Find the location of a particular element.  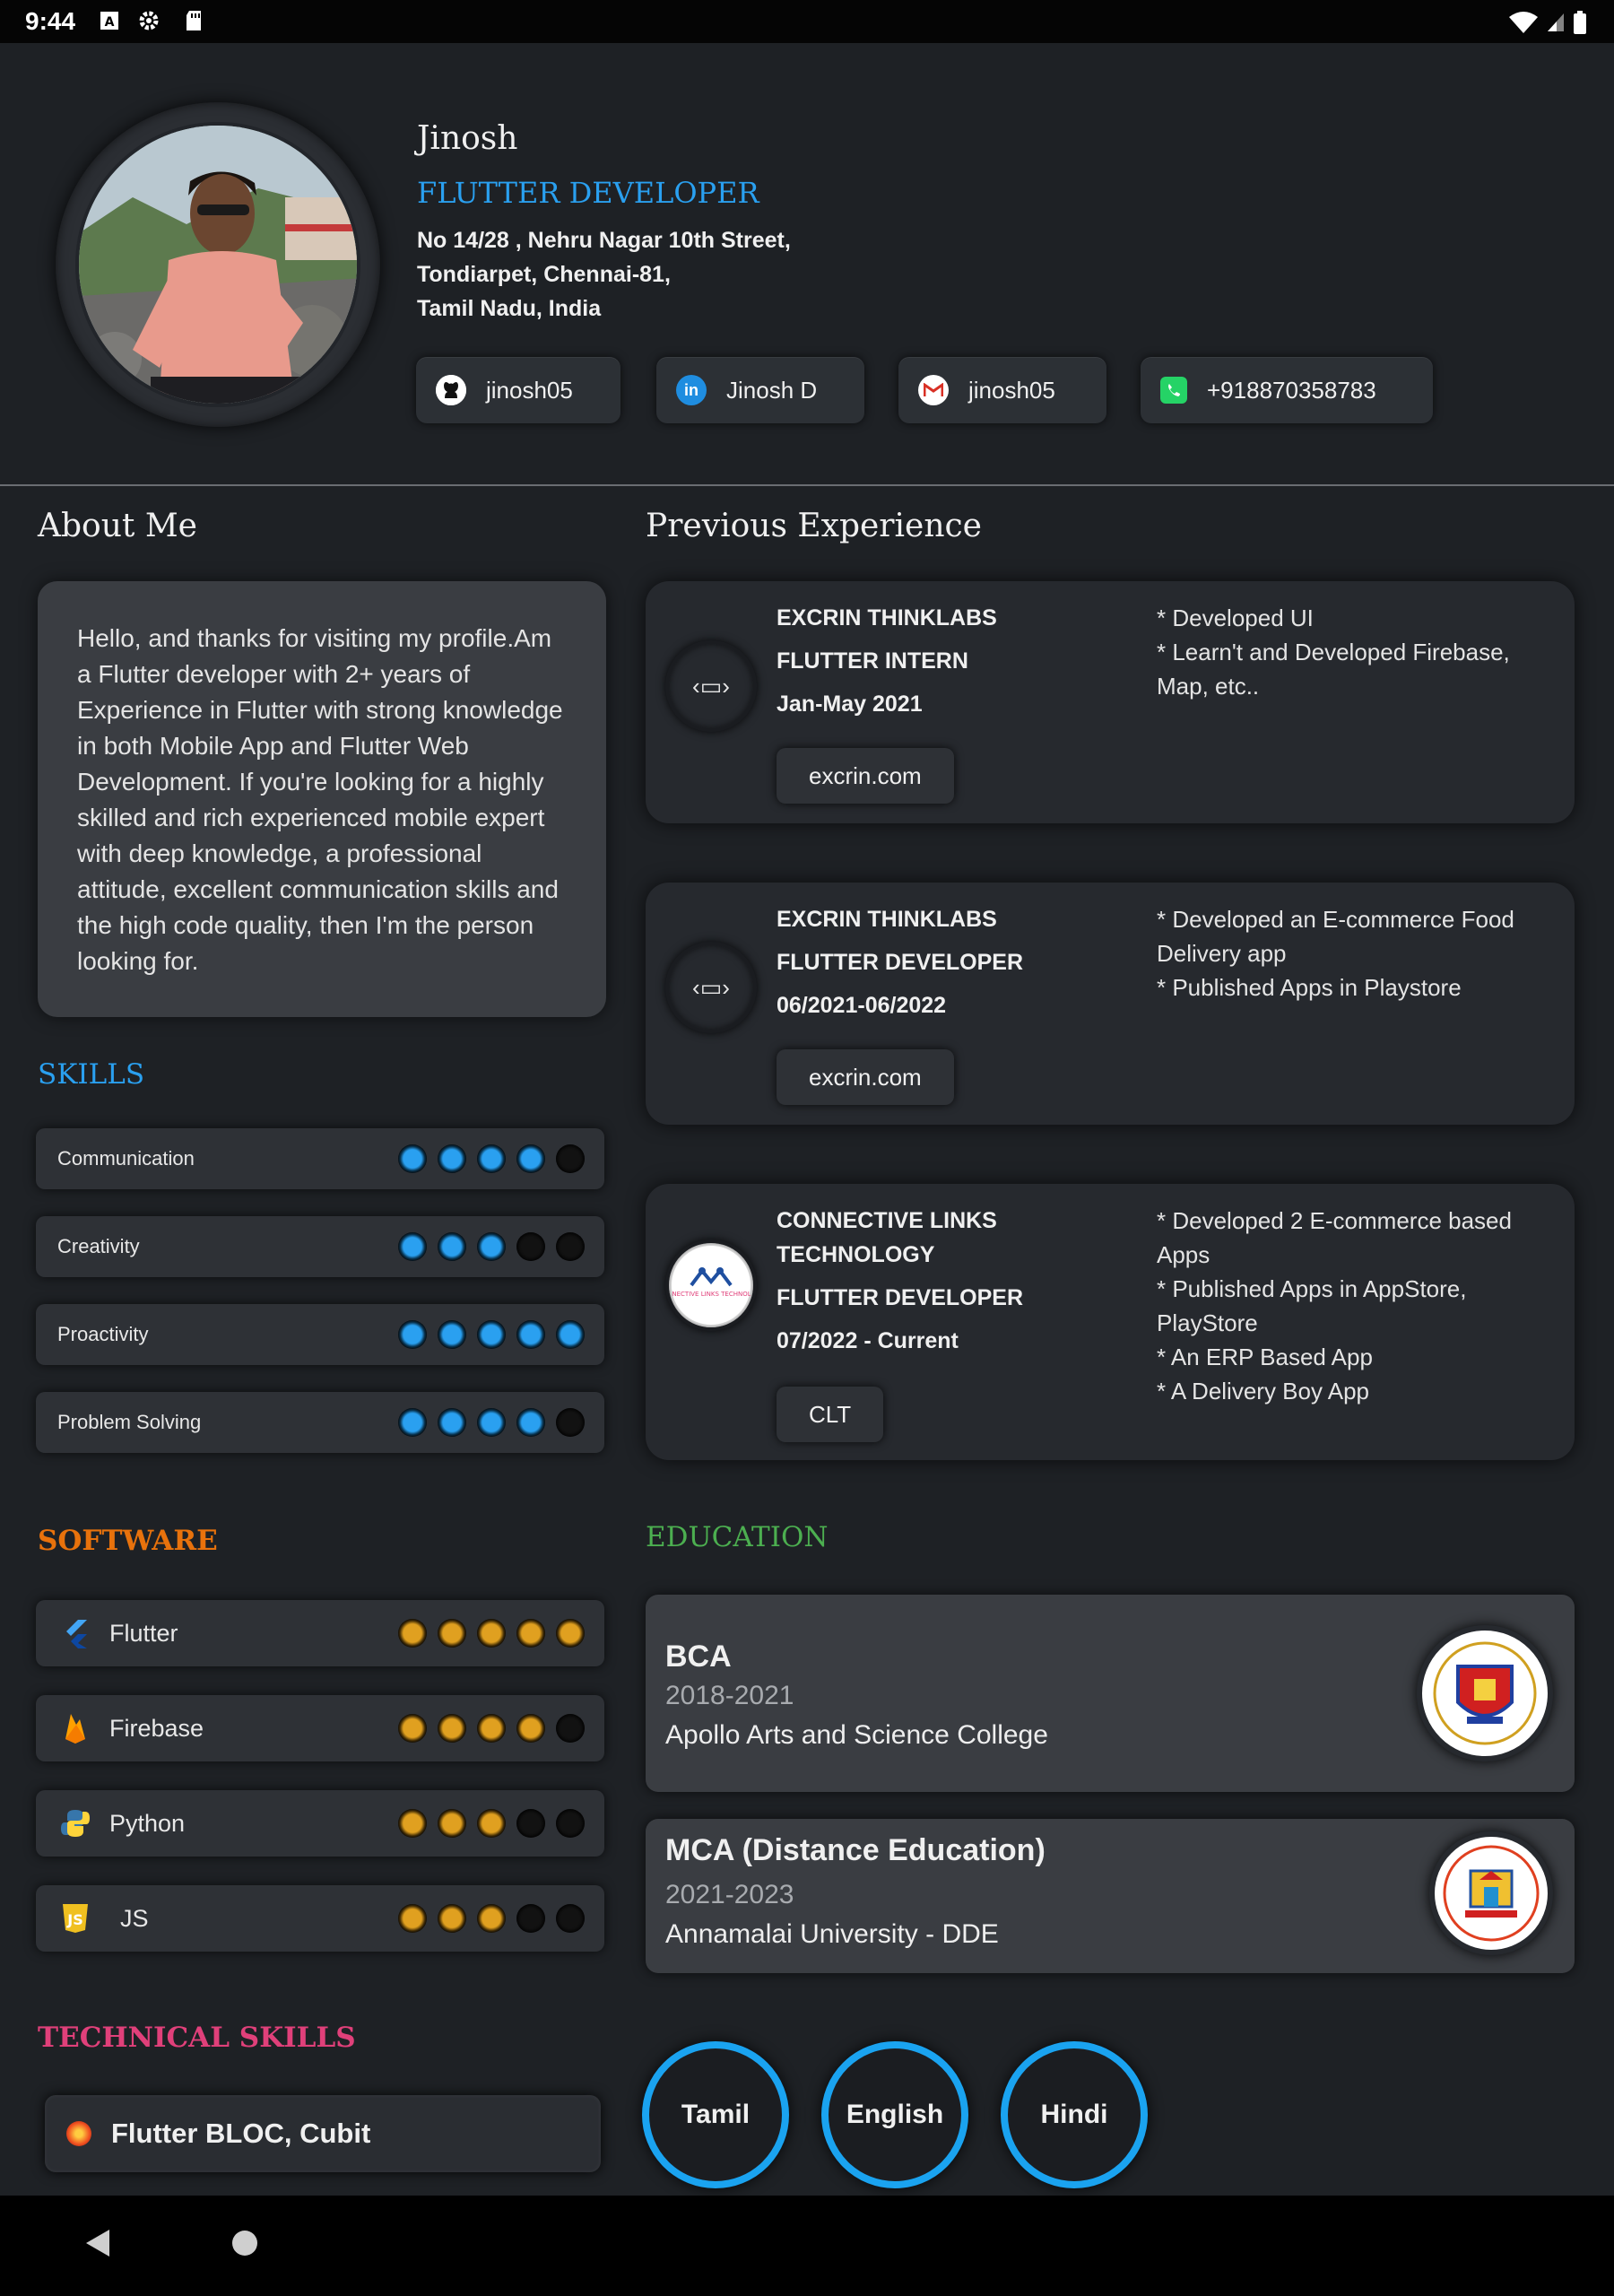

technical-skills-title: TECHNICAL SKILLS is located at coordinates (197, 2038).